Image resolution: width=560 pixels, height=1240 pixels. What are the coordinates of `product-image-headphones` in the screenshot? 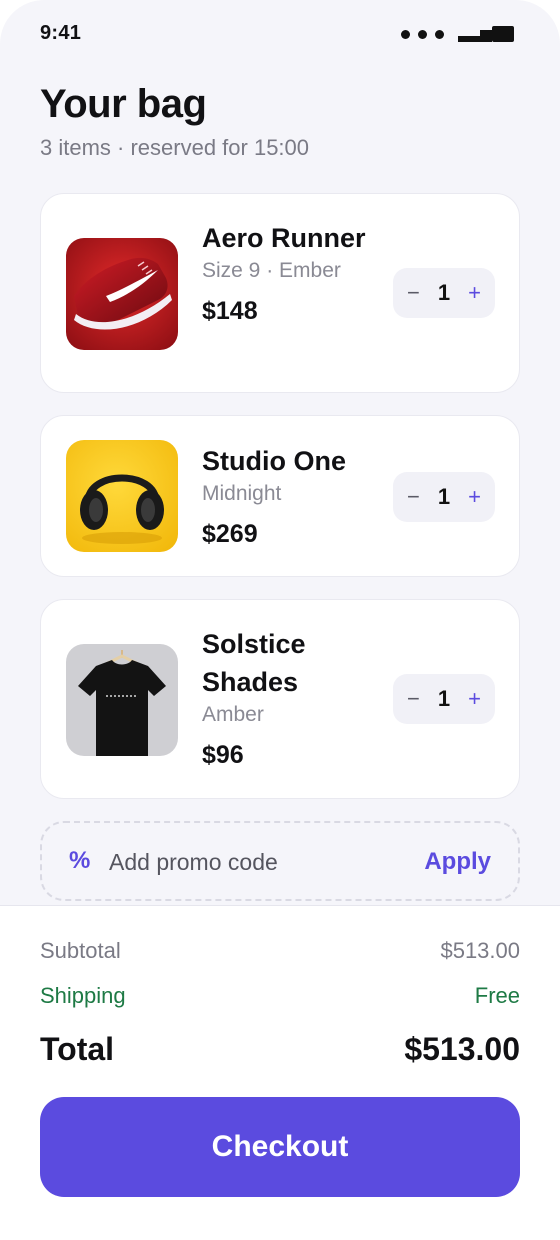 It's located at (122, 496).